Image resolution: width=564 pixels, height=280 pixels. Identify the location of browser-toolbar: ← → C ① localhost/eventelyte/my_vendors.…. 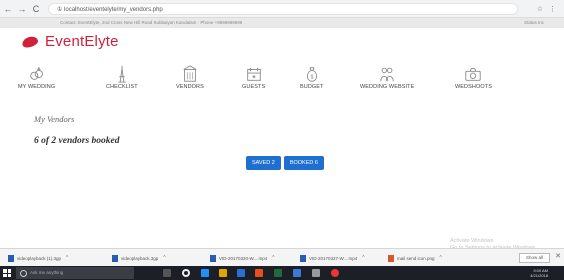
(282, 9).